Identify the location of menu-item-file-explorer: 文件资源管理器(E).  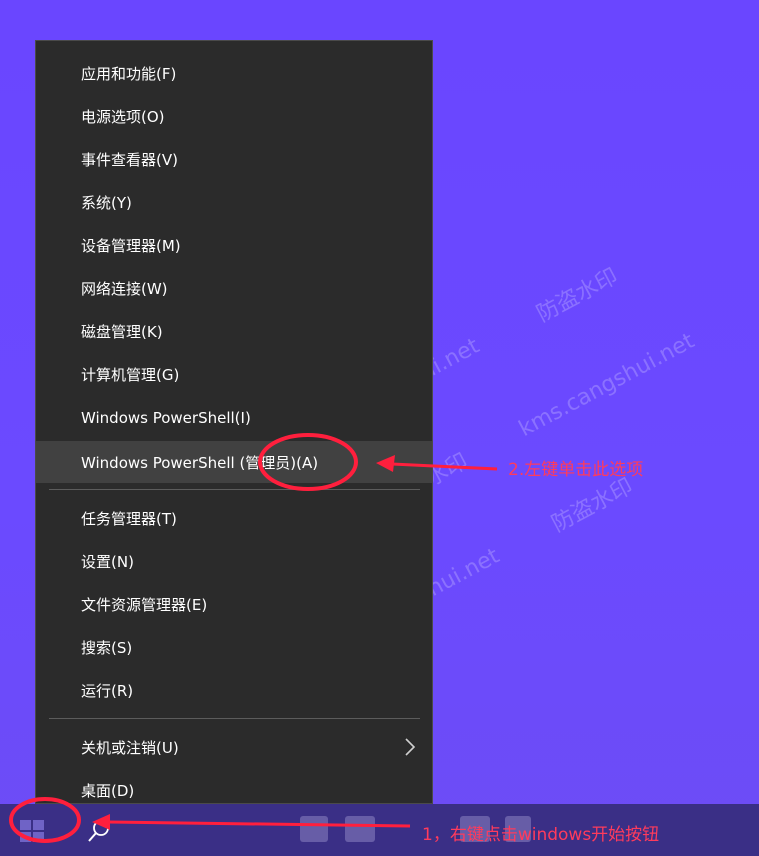
(234, 604).